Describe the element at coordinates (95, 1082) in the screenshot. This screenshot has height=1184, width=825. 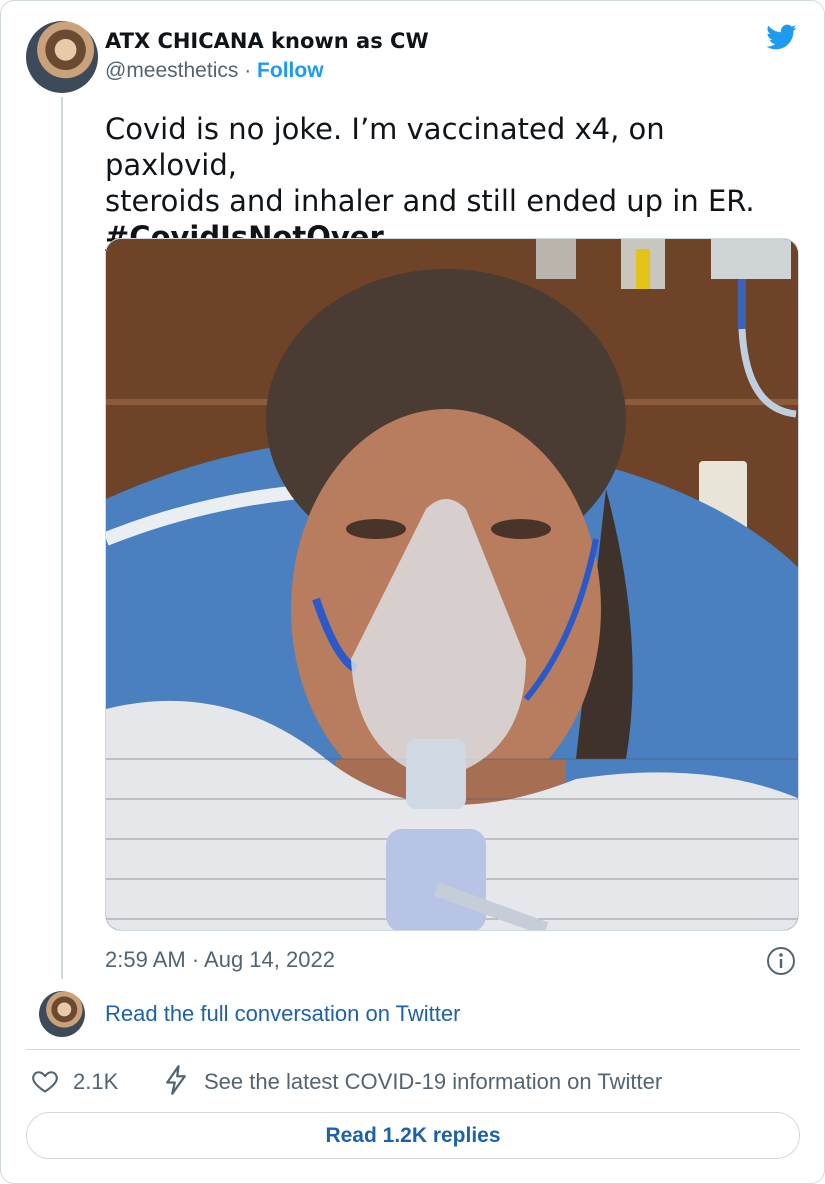
I see `like-count: 2.1K` at that location.